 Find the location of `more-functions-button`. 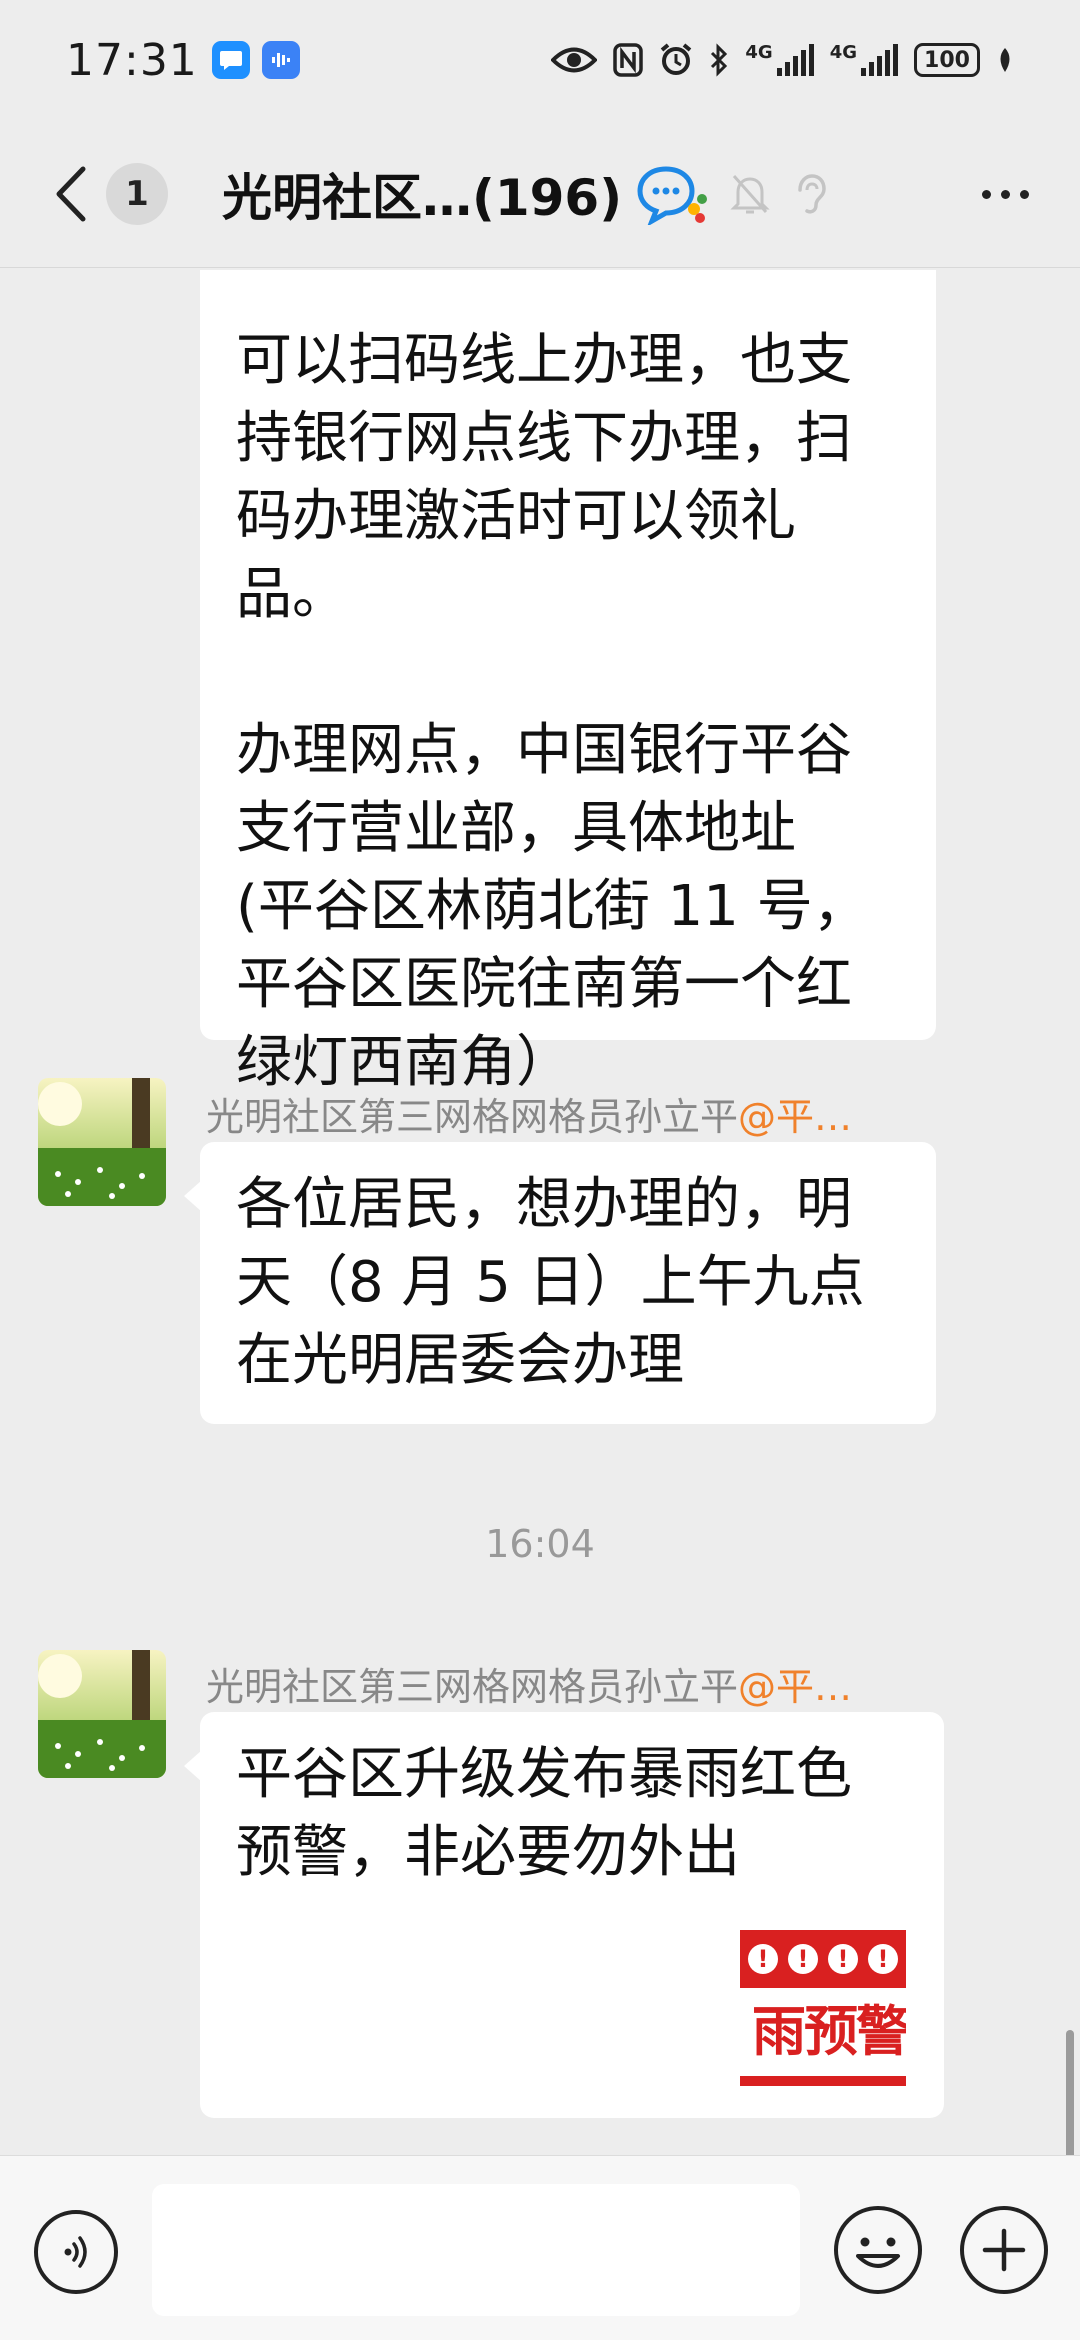

more-functions-button is located at coordinates (1004, 2250).